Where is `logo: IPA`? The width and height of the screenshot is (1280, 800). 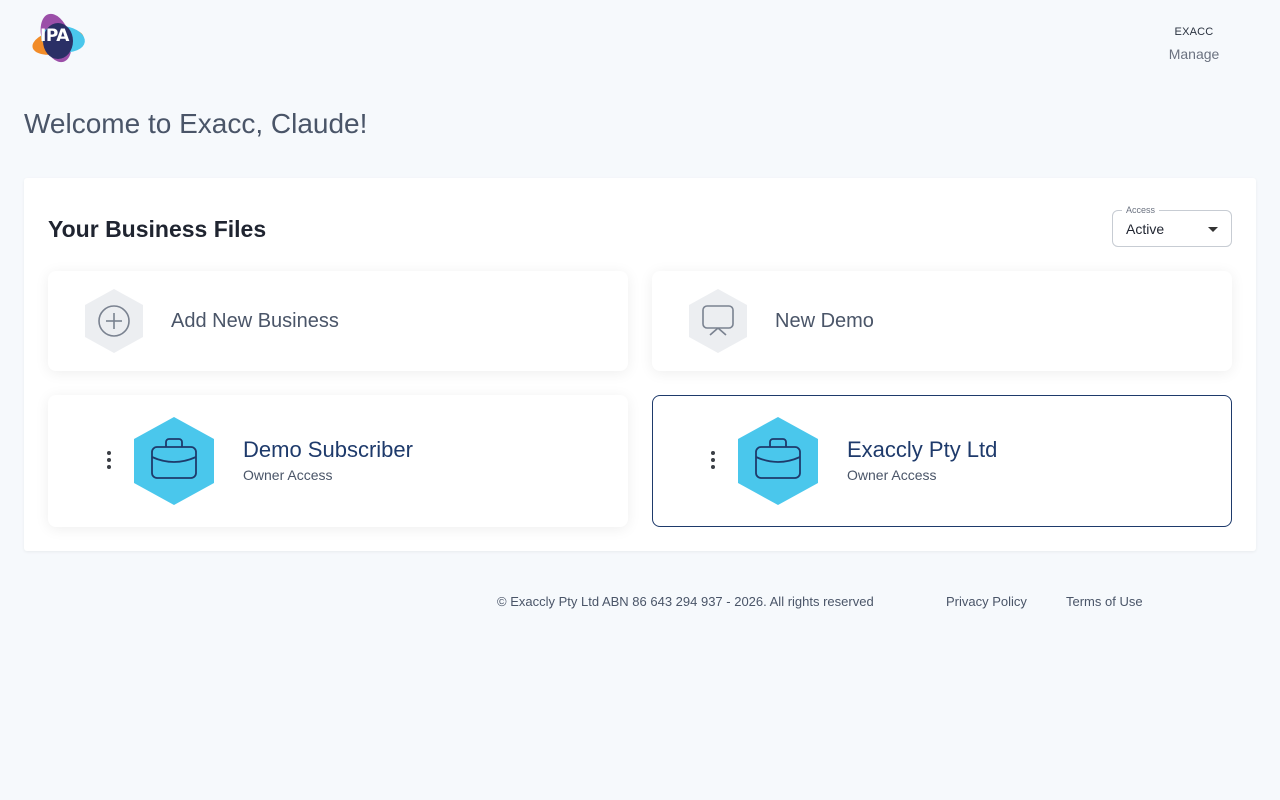 logo: IPA is located at coordinates (58, 39).